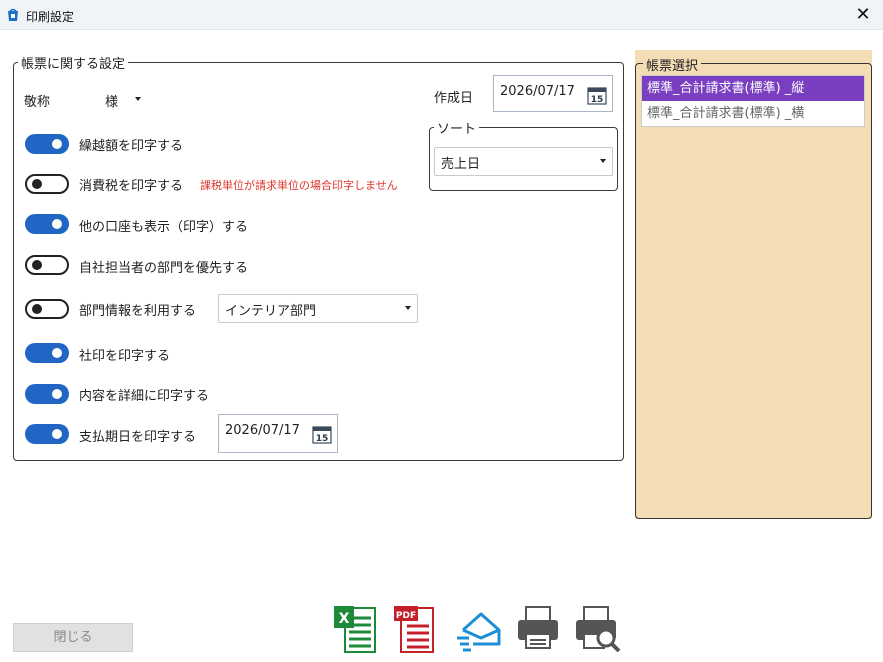 The height and width of the screenshot is (662, 883). Describe the element at coordinates (131, 146) in the screenshot. I see `carryover-label: 繰越額を印字する` at that location.